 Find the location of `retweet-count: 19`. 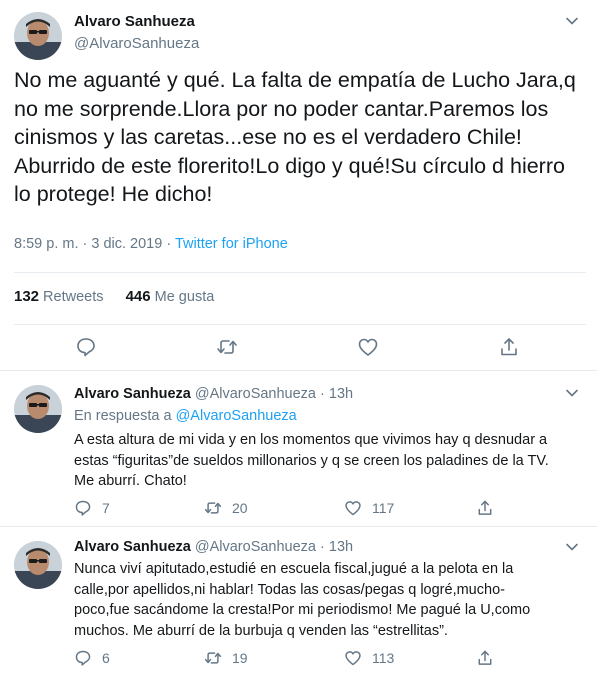

retweet-count: 19 is located at coordinates (240, 658).